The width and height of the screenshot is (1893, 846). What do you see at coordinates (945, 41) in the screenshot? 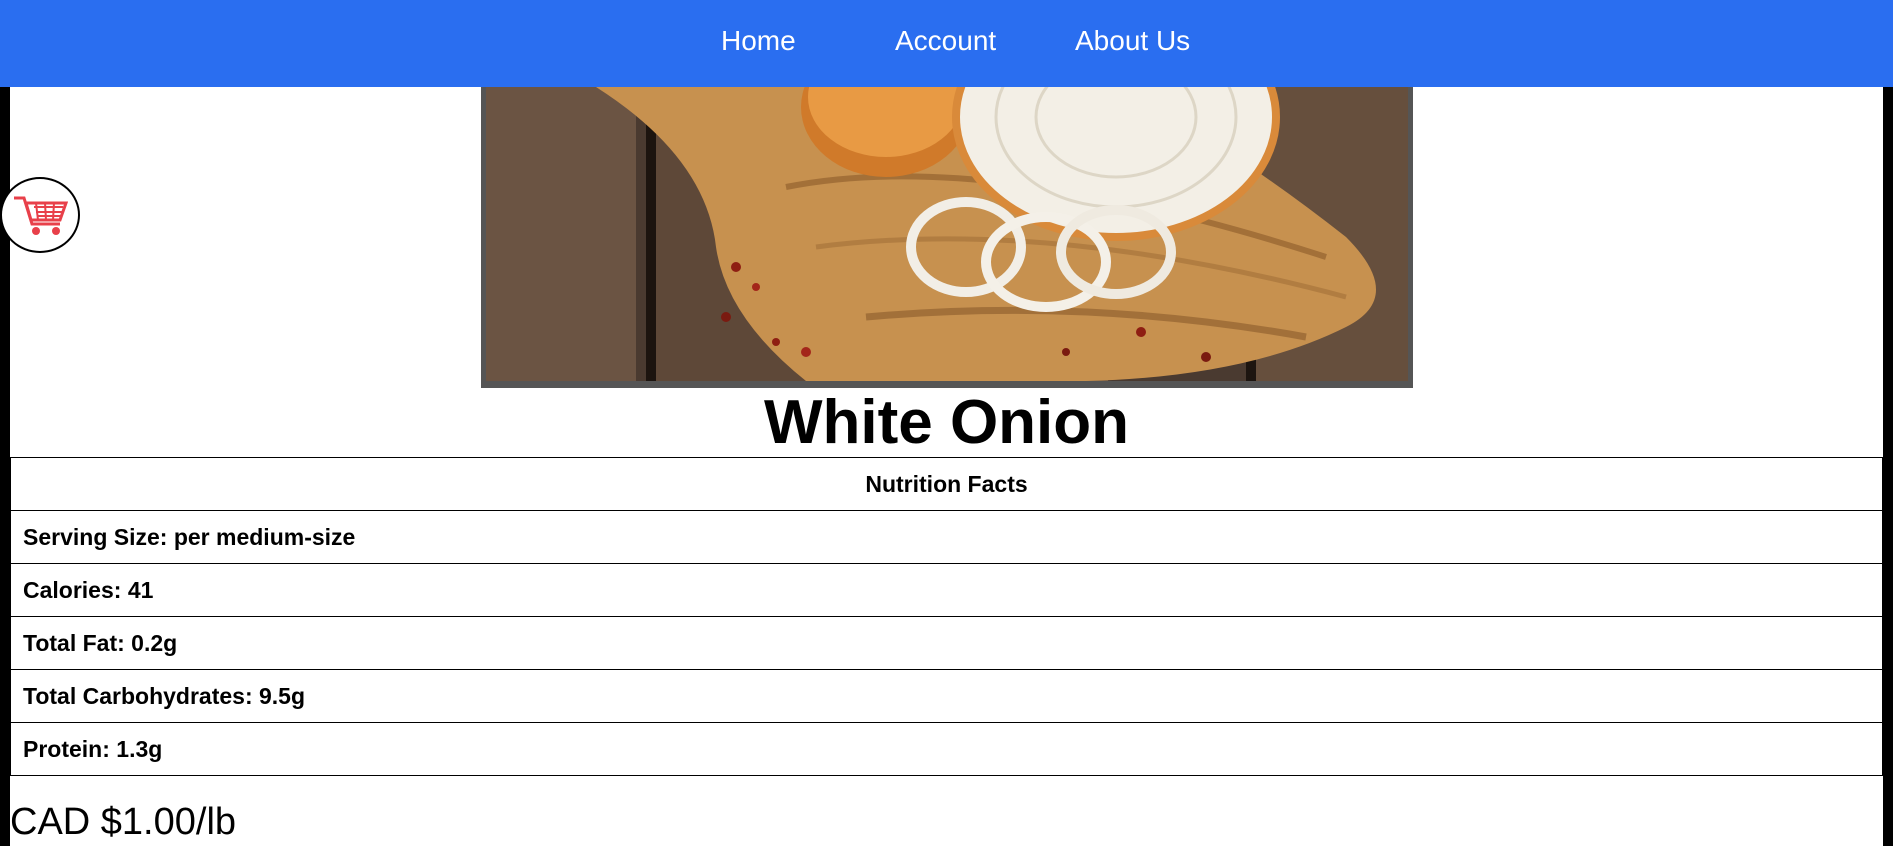
I see `nav-account-link: Account` at bounding box center [945, 41].